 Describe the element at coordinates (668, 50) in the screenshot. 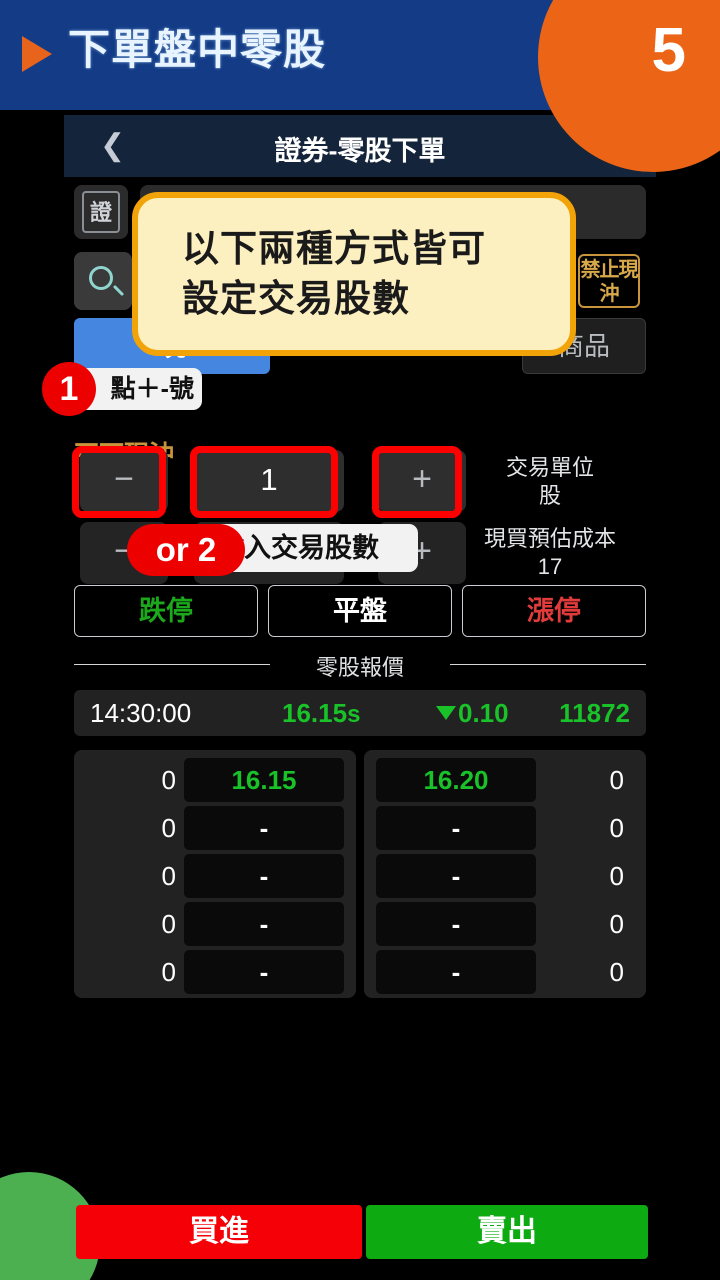

I see `step-number: 5` at that location.